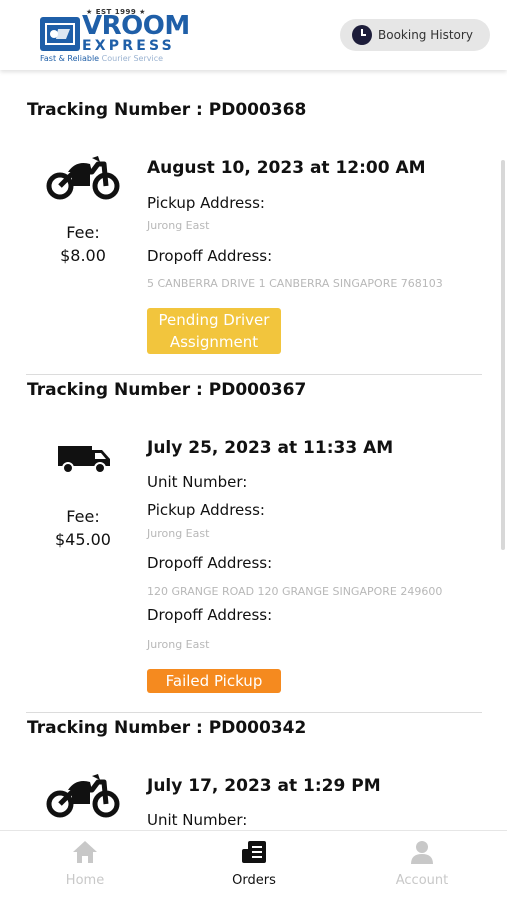 This screenshot has height=900, width=507. I want to click on nav-account: Account, so click(422, 863).